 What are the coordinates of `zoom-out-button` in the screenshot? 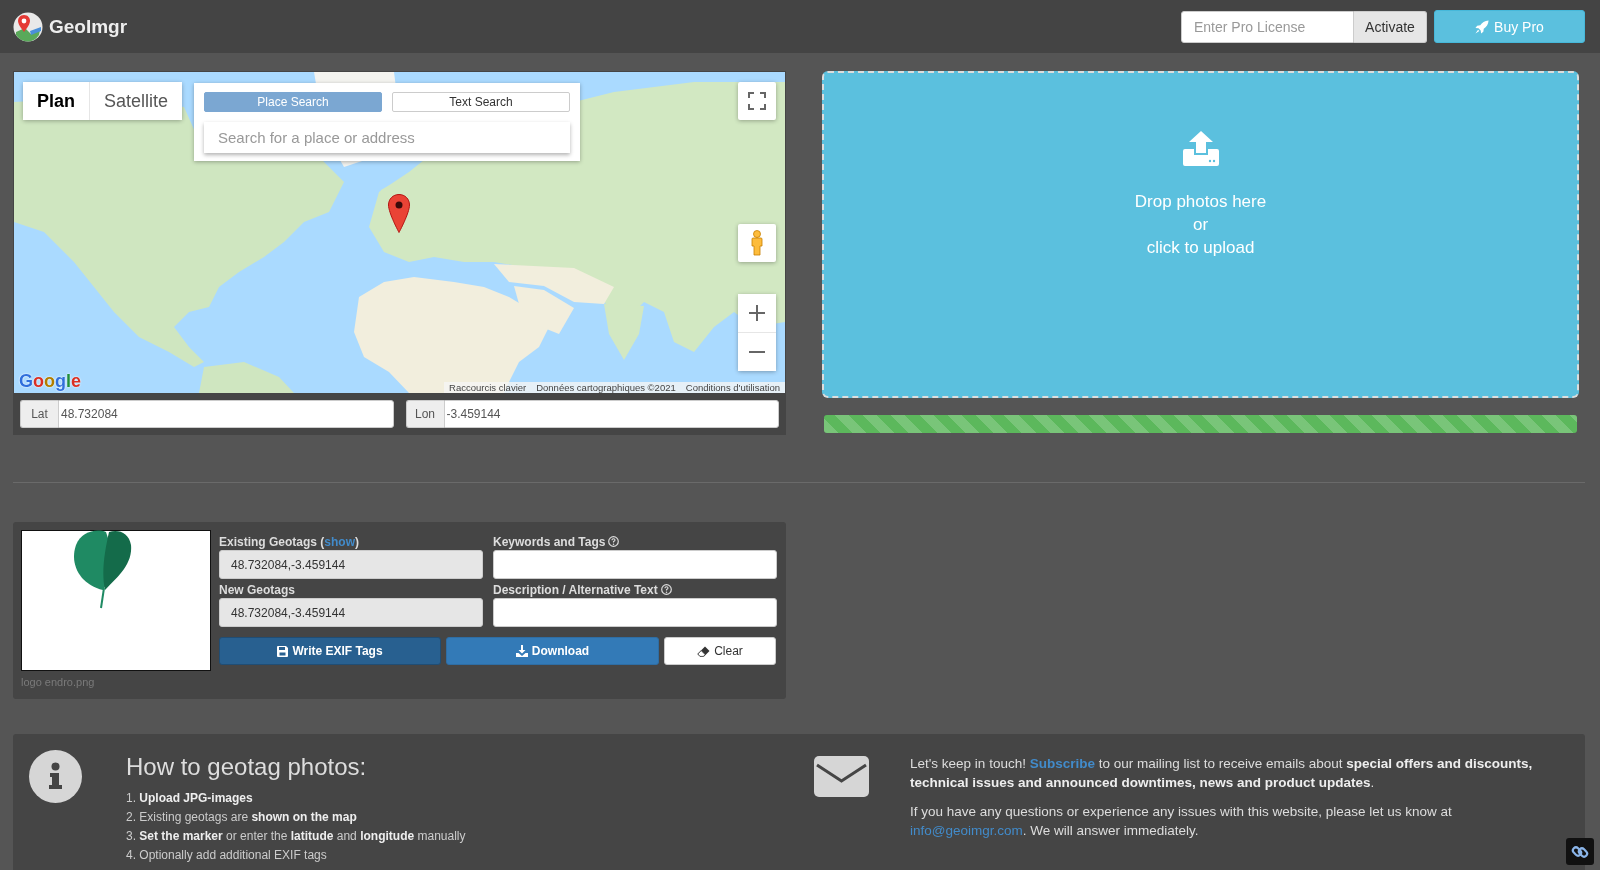 It's located at (757, 351).